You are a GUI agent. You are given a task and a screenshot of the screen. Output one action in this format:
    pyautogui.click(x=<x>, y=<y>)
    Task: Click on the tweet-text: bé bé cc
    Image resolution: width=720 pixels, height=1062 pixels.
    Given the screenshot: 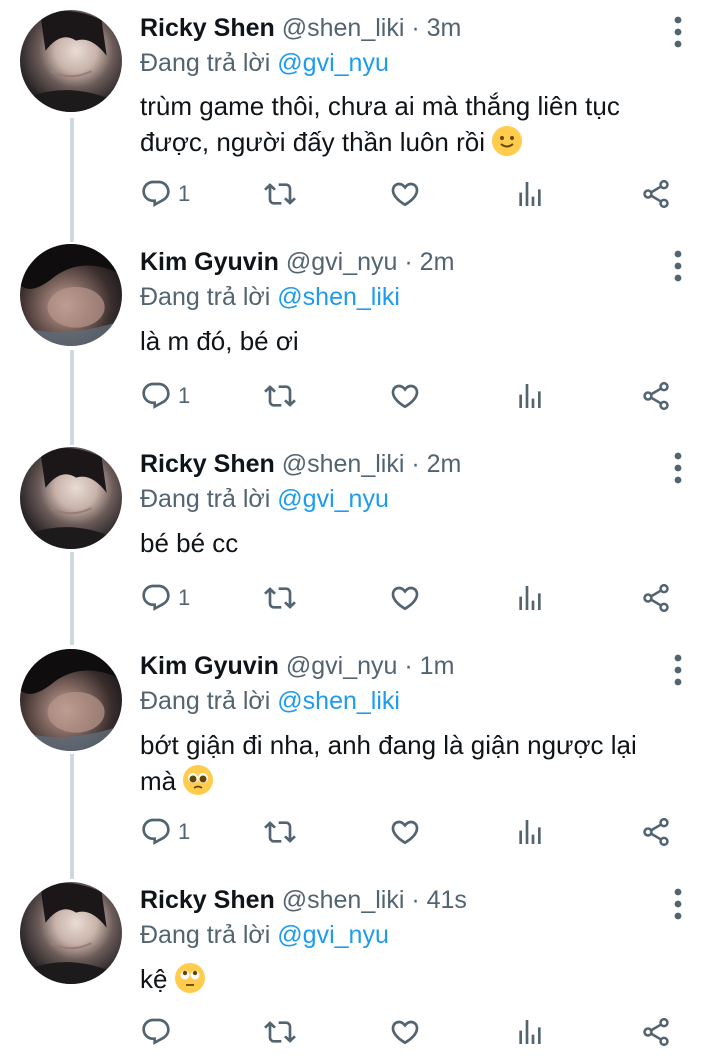 What is the action you would take?
    pyautogui.click(x=420, y=543)
    